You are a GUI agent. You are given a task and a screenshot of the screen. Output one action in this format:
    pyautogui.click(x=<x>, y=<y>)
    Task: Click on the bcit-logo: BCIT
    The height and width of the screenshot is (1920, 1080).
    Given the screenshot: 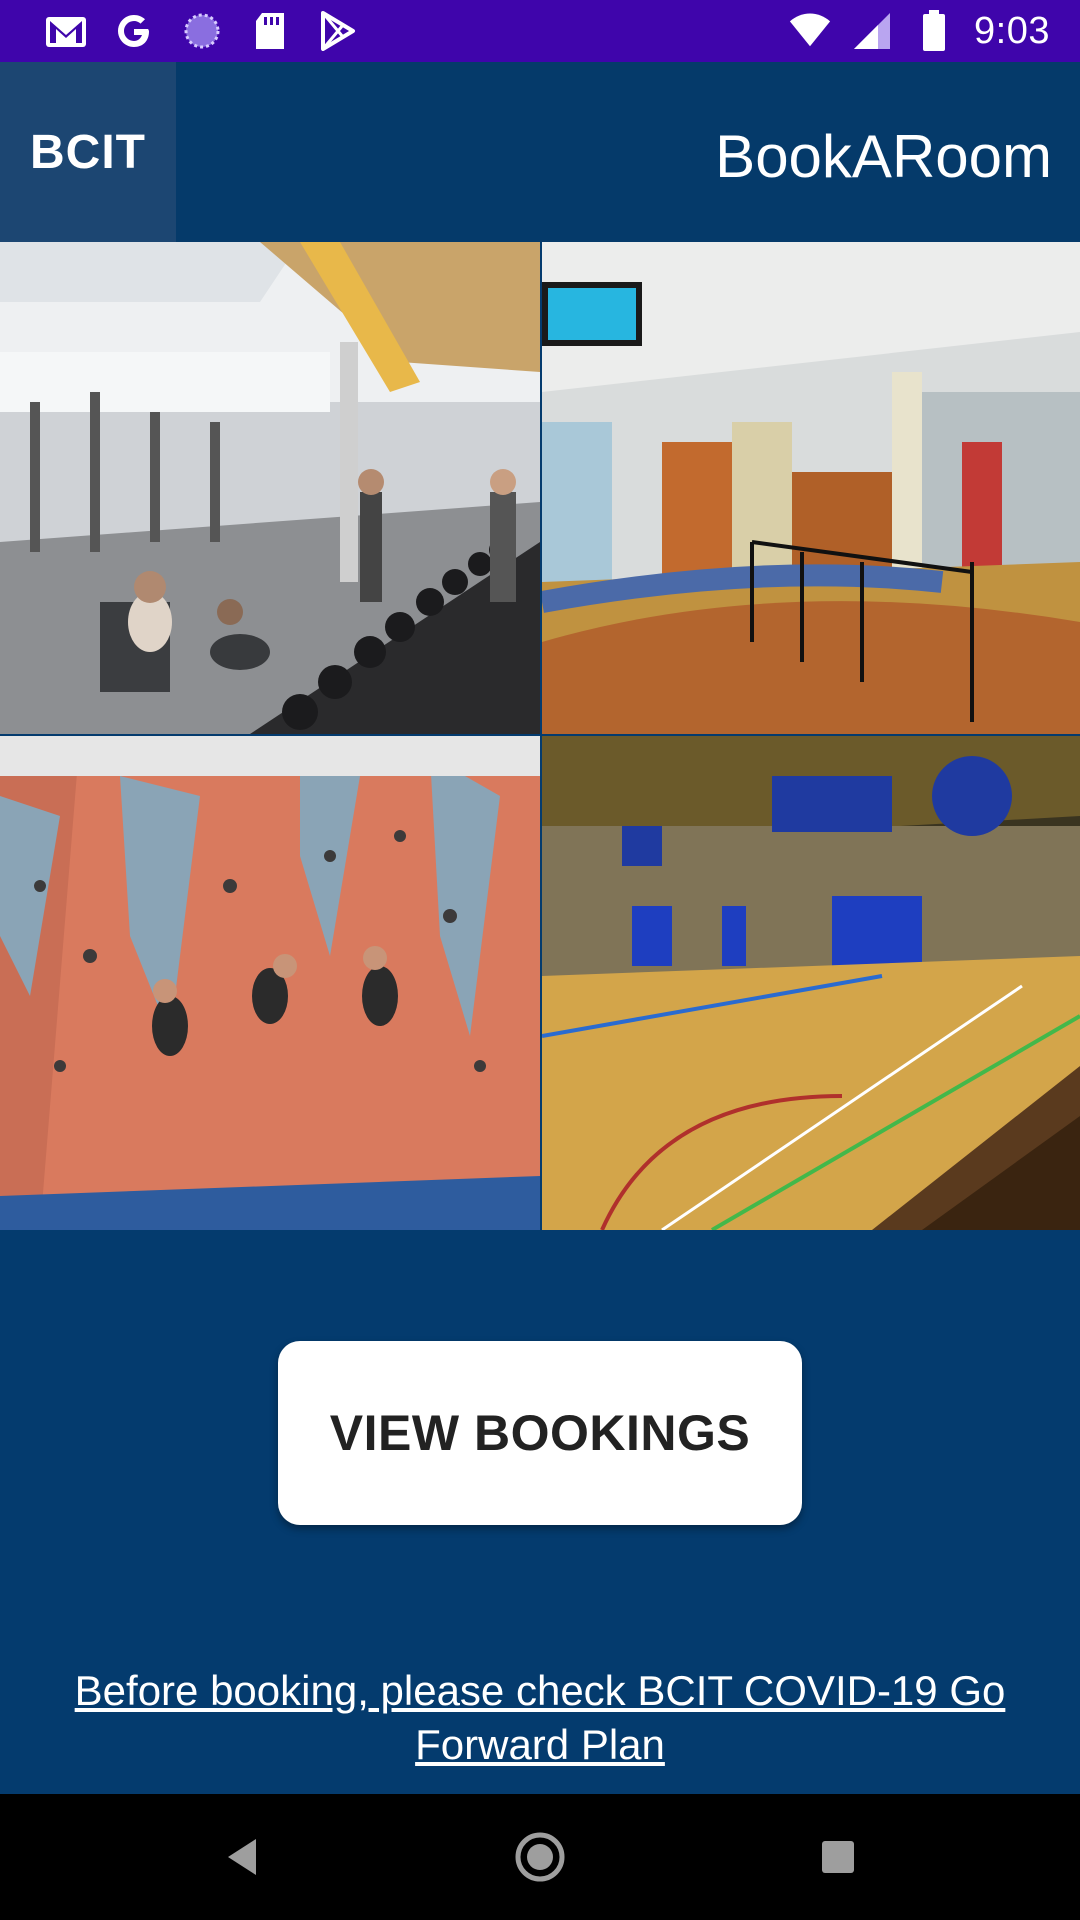 What is the action you would take?
    pyautogui.click(x=88, y=152)
    